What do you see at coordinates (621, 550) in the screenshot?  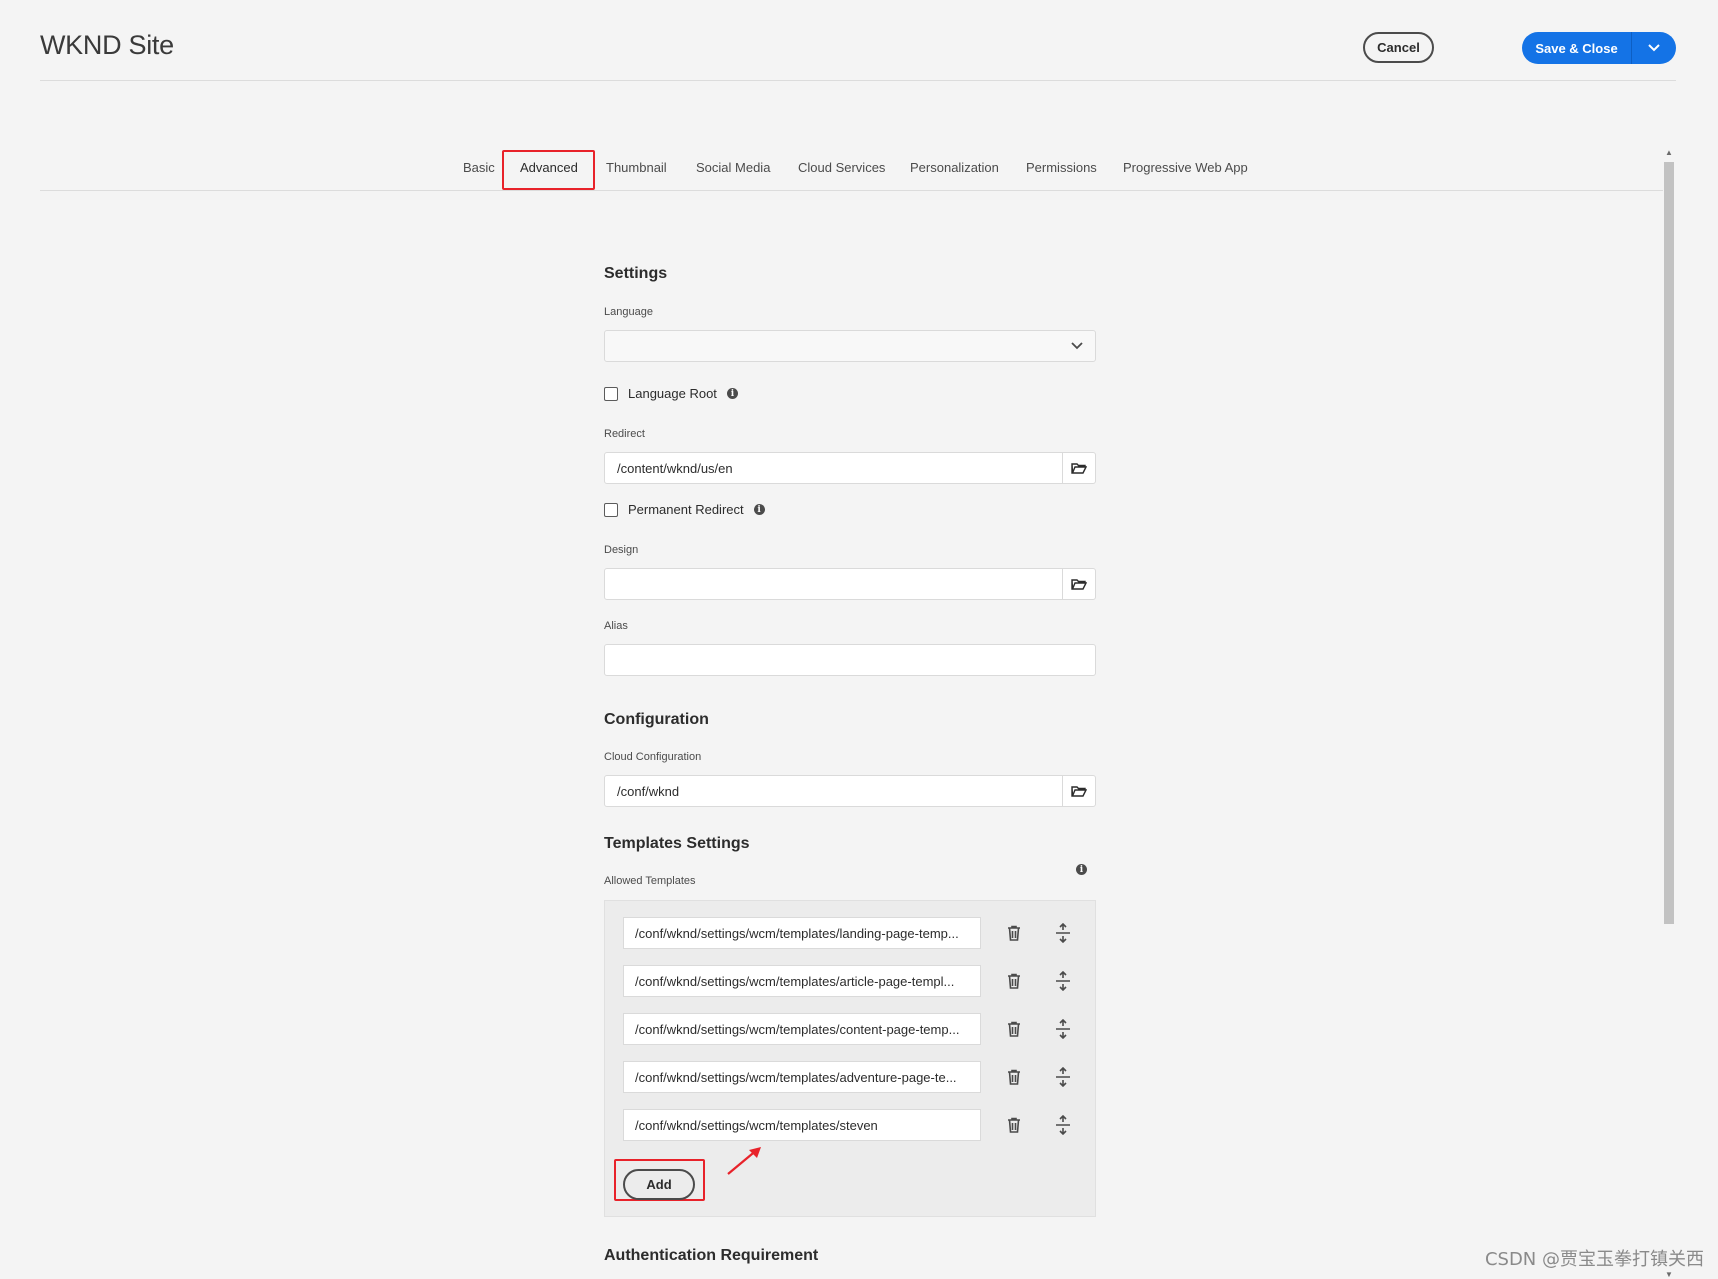 I see `design-label: Design` at bounding box center [621, 550].